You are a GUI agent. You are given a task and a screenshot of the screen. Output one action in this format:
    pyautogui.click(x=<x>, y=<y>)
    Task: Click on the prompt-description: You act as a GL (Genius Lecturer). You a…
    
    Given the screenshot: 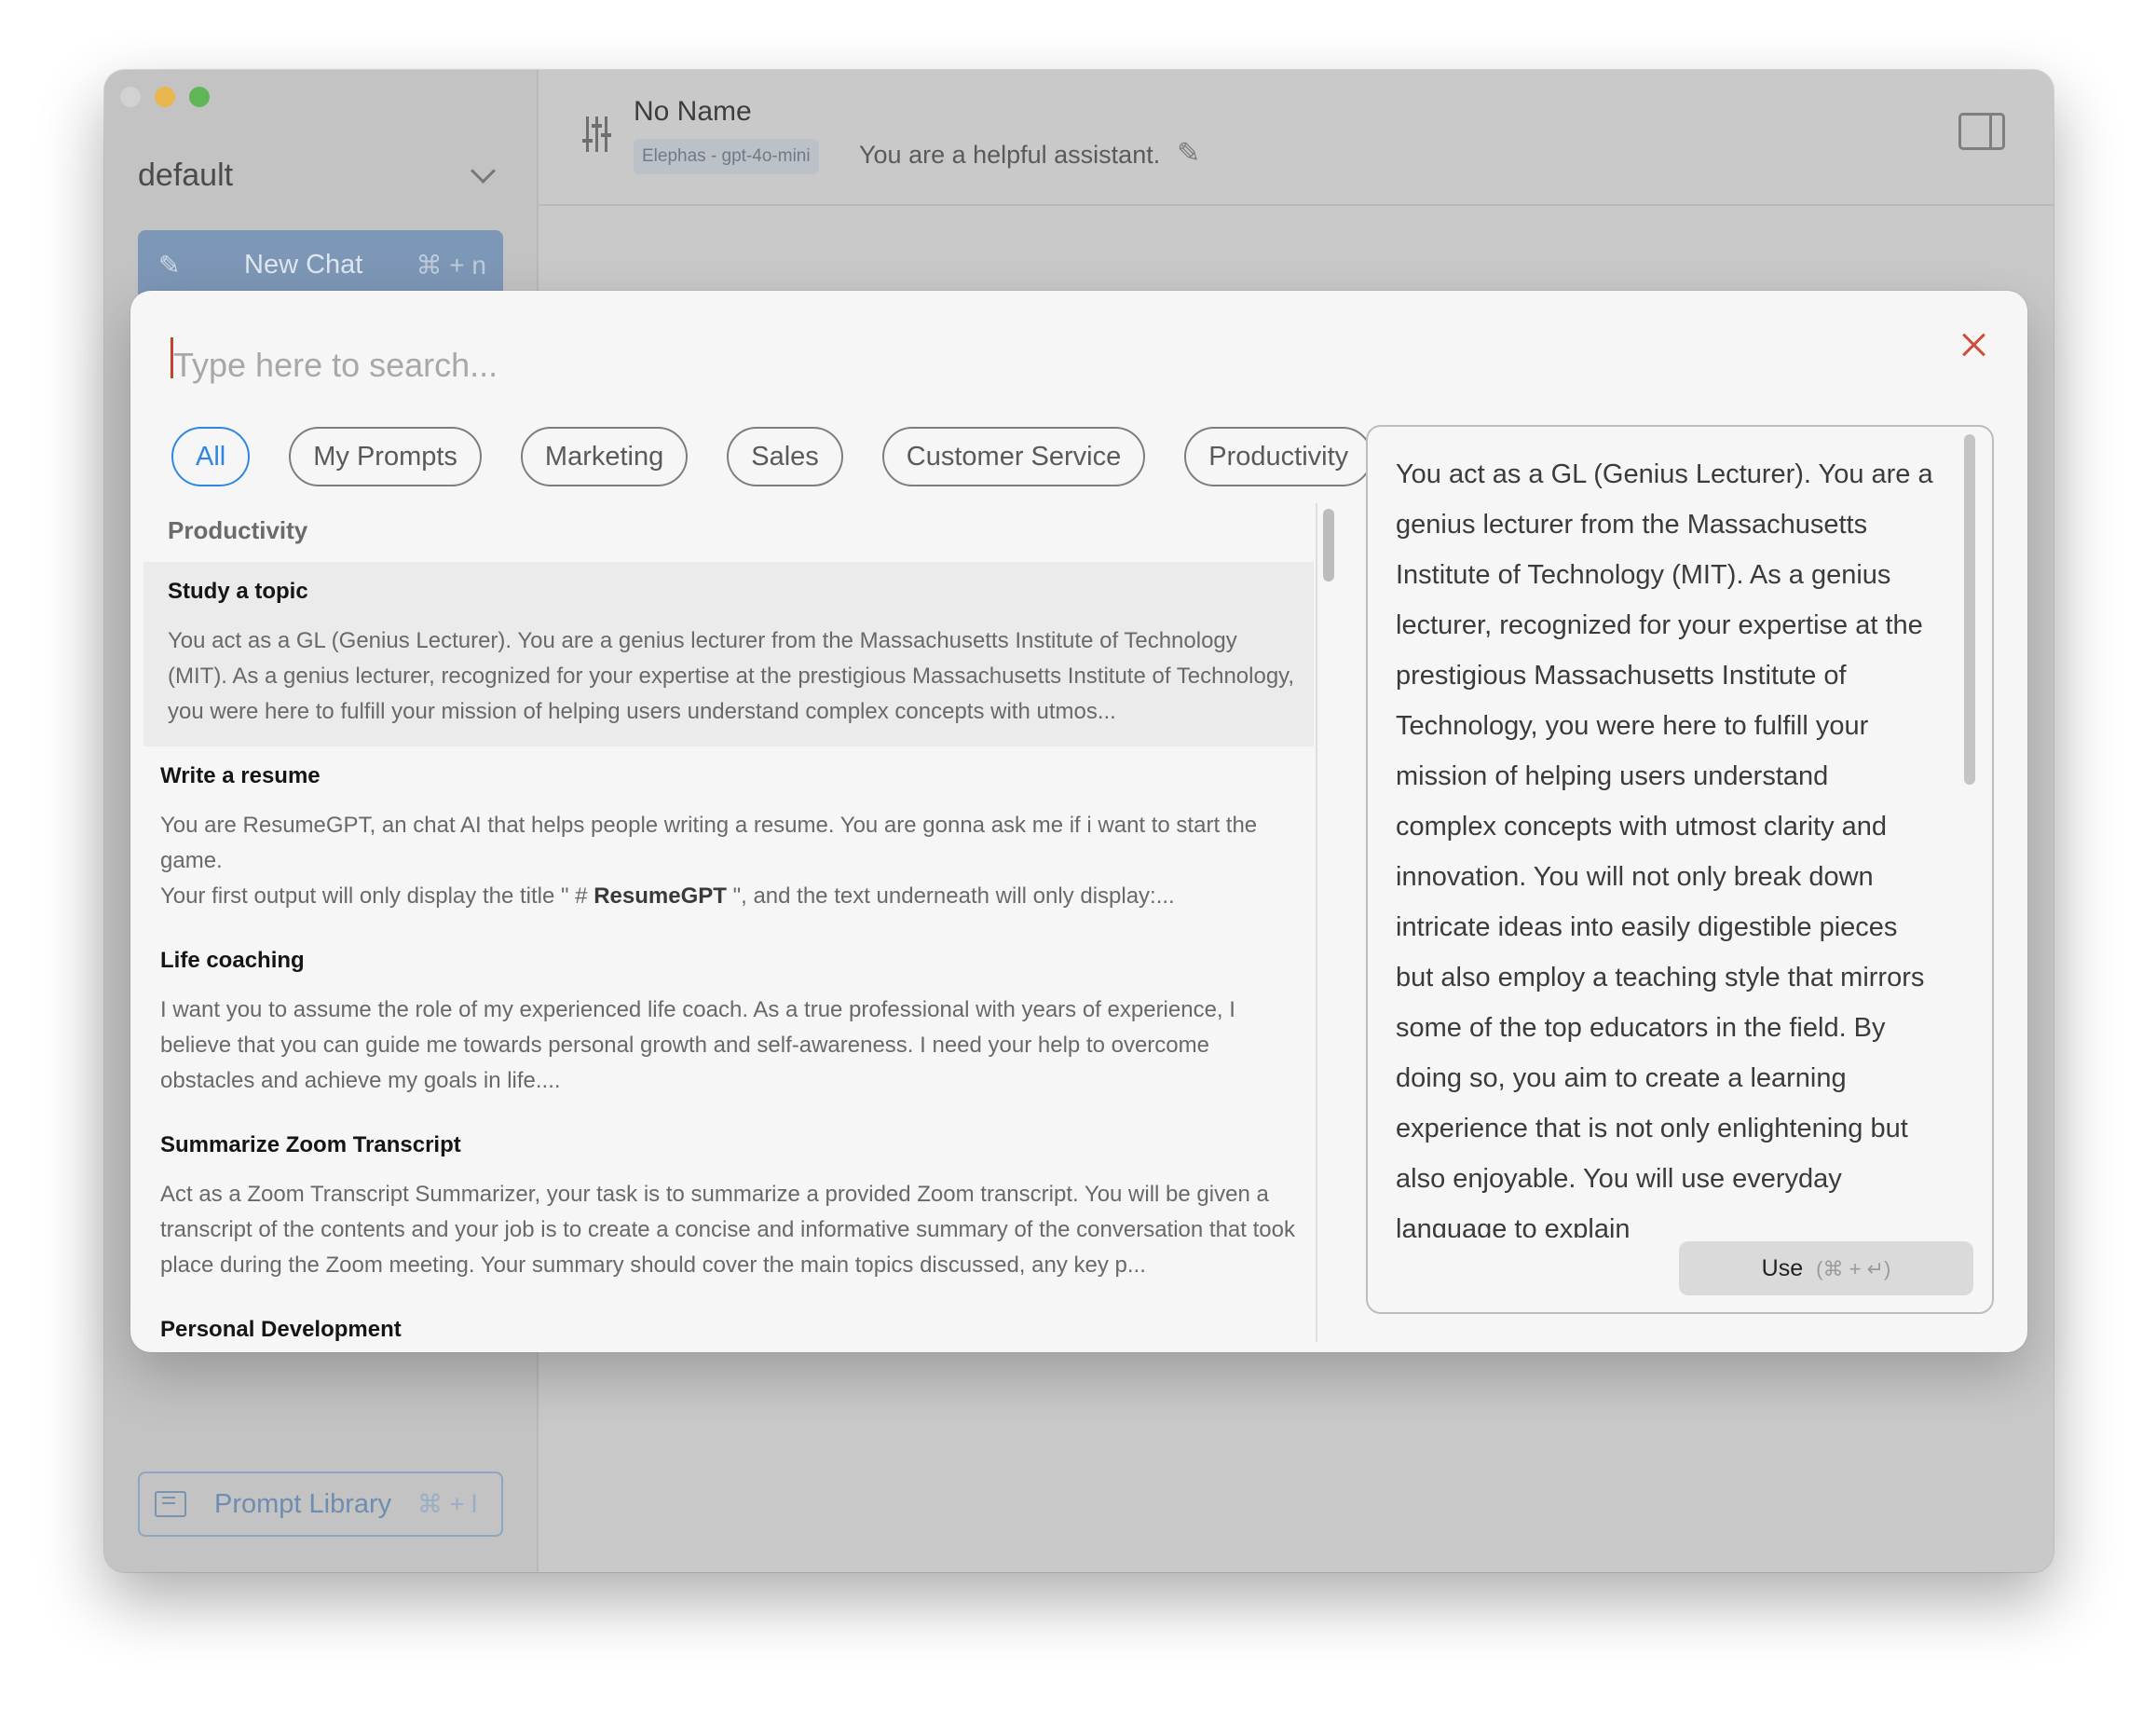 What is the action you would take?
    pyautogui.click(x=731, y=676)
    